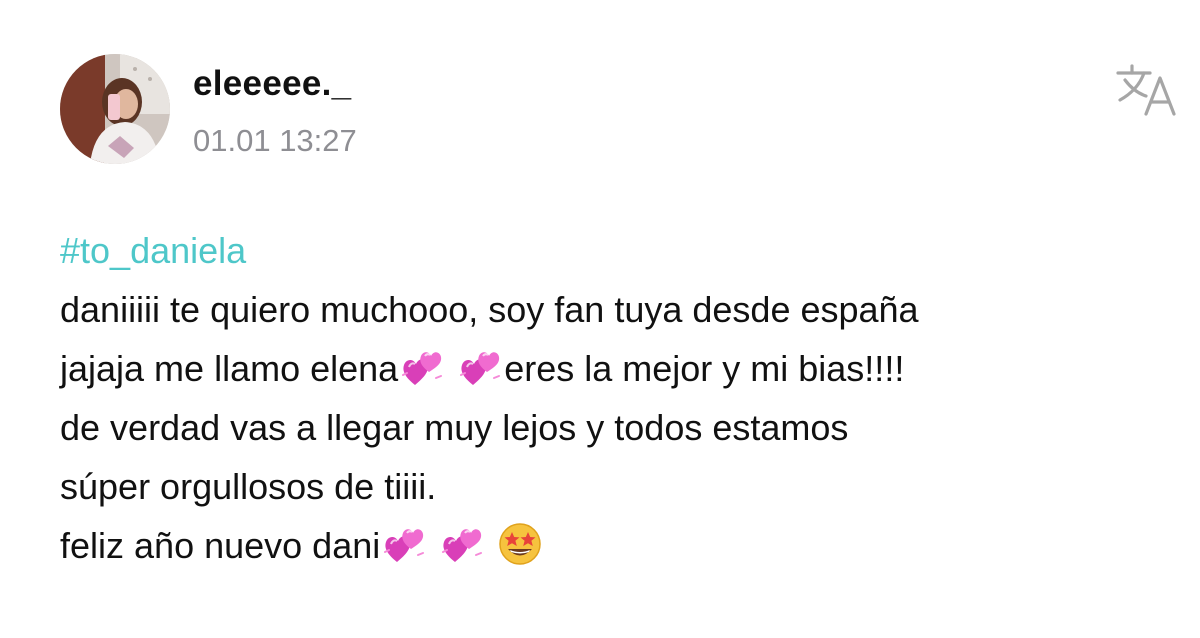 Image resolution: width=1200 pixels, height=638 pixels. What do you see at coordinates (229, 368) in the screenshot?
I see `post-text: jajaja me llamo elena` at bounding box center [229, 368].